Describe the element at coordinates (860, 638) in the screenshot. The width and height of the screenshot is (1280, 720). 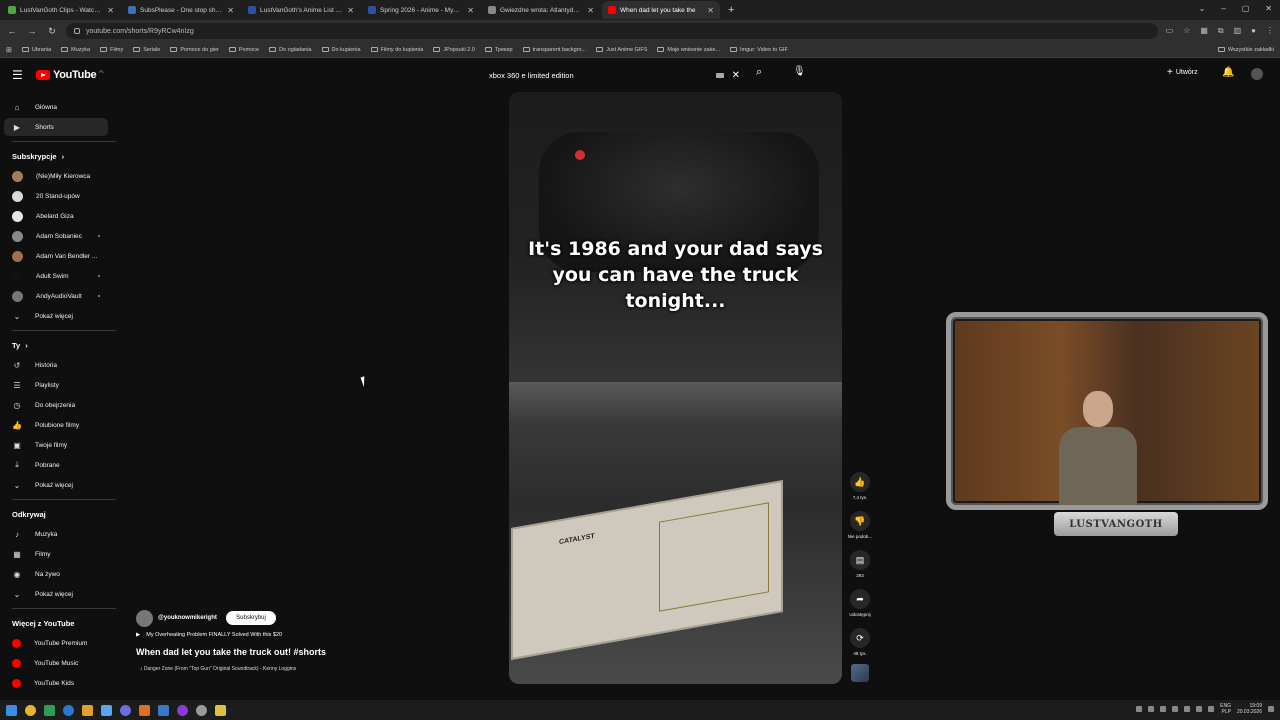
I see `remix-icon: ⟳` at that location.